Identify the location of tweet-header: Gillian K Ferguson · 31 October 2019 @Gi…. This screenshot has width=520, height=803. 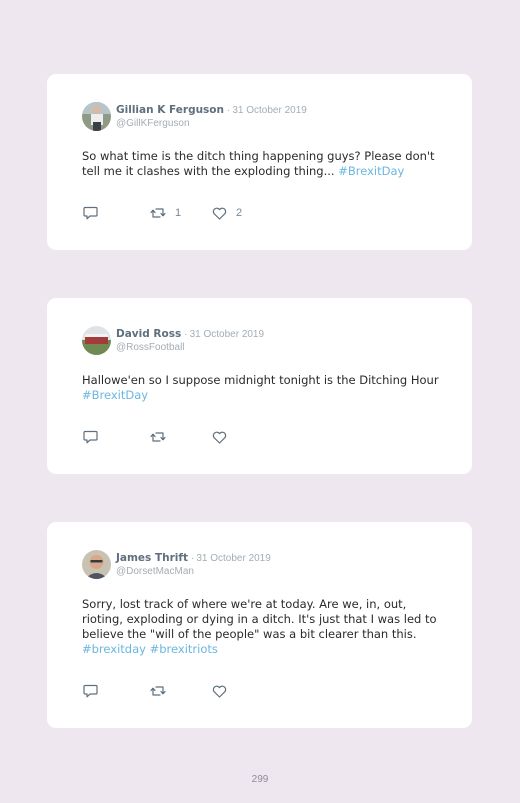
(194, 116).